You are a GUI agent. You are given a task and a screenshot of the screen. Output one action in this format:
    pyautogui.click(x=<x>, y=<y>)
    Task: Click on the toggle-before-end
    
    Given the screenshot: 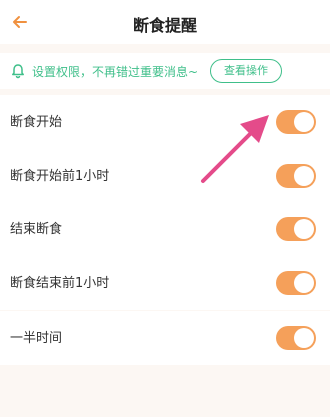 What is the action you would take?
    pyautogui.click(x=296, y=283)
    